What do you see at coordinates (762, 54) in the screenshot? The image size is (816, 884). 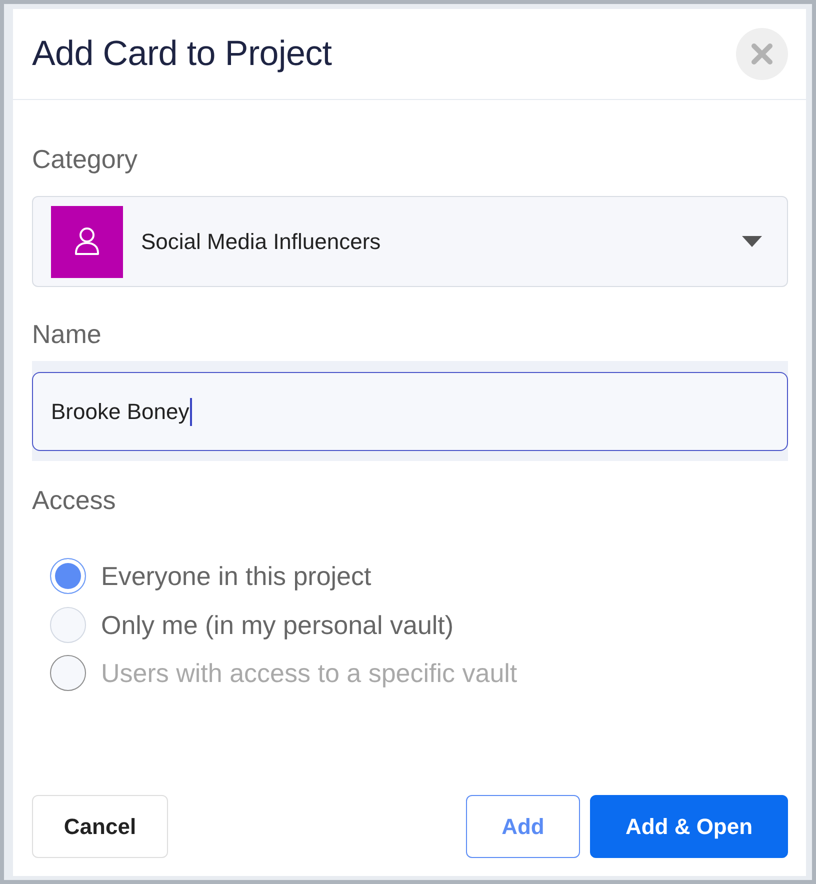 I see `close-icon` at bounding box center [762, 54].